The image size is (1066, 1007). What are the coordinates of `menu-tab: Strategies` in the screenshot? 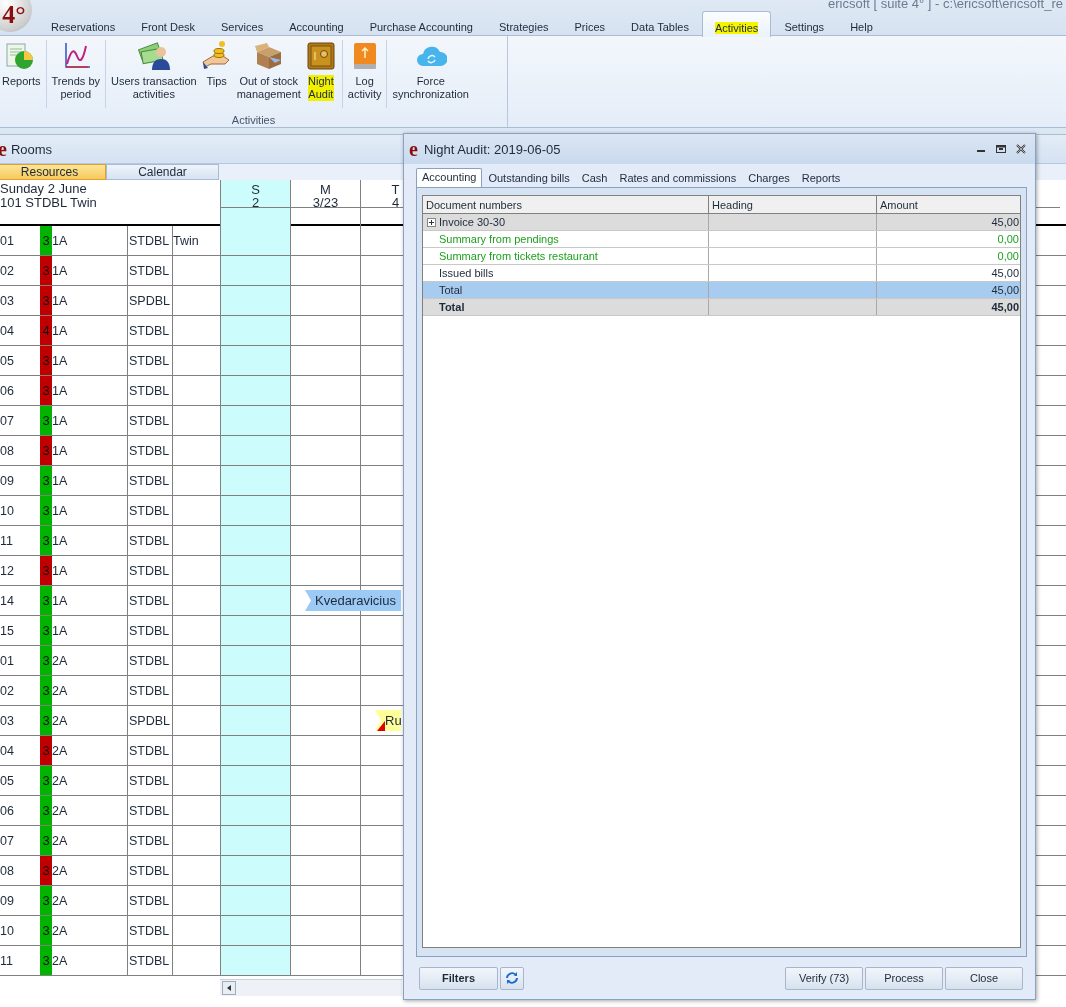 It's located at (524, 23).